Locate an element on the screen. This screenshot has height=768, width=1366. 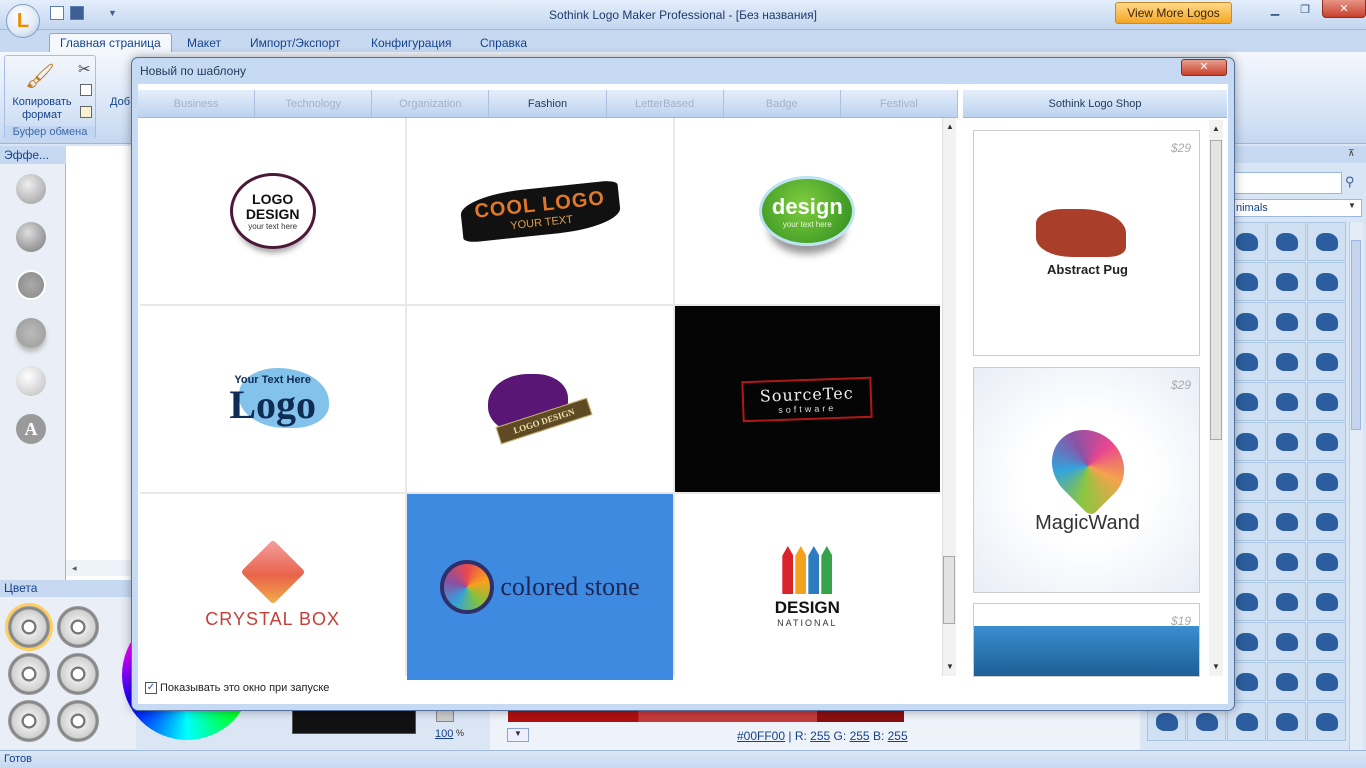
add-button-label: Доб is located at coordinates (120, 102).